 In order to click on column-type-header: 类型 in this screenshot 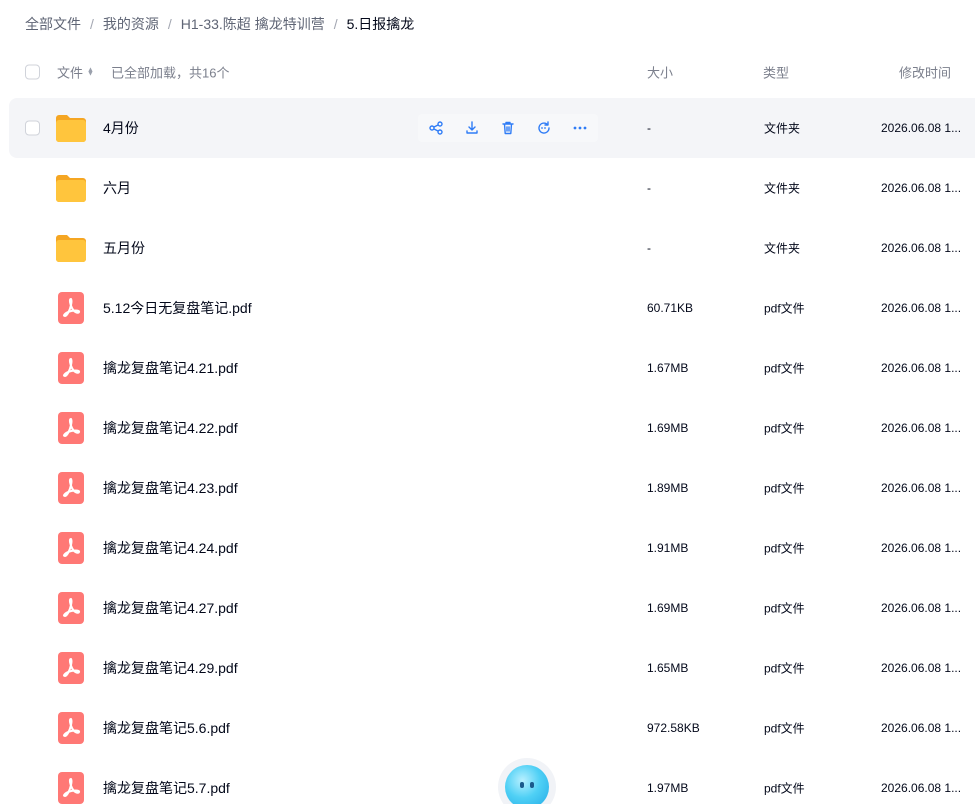, I will do `click(776, 72)`.